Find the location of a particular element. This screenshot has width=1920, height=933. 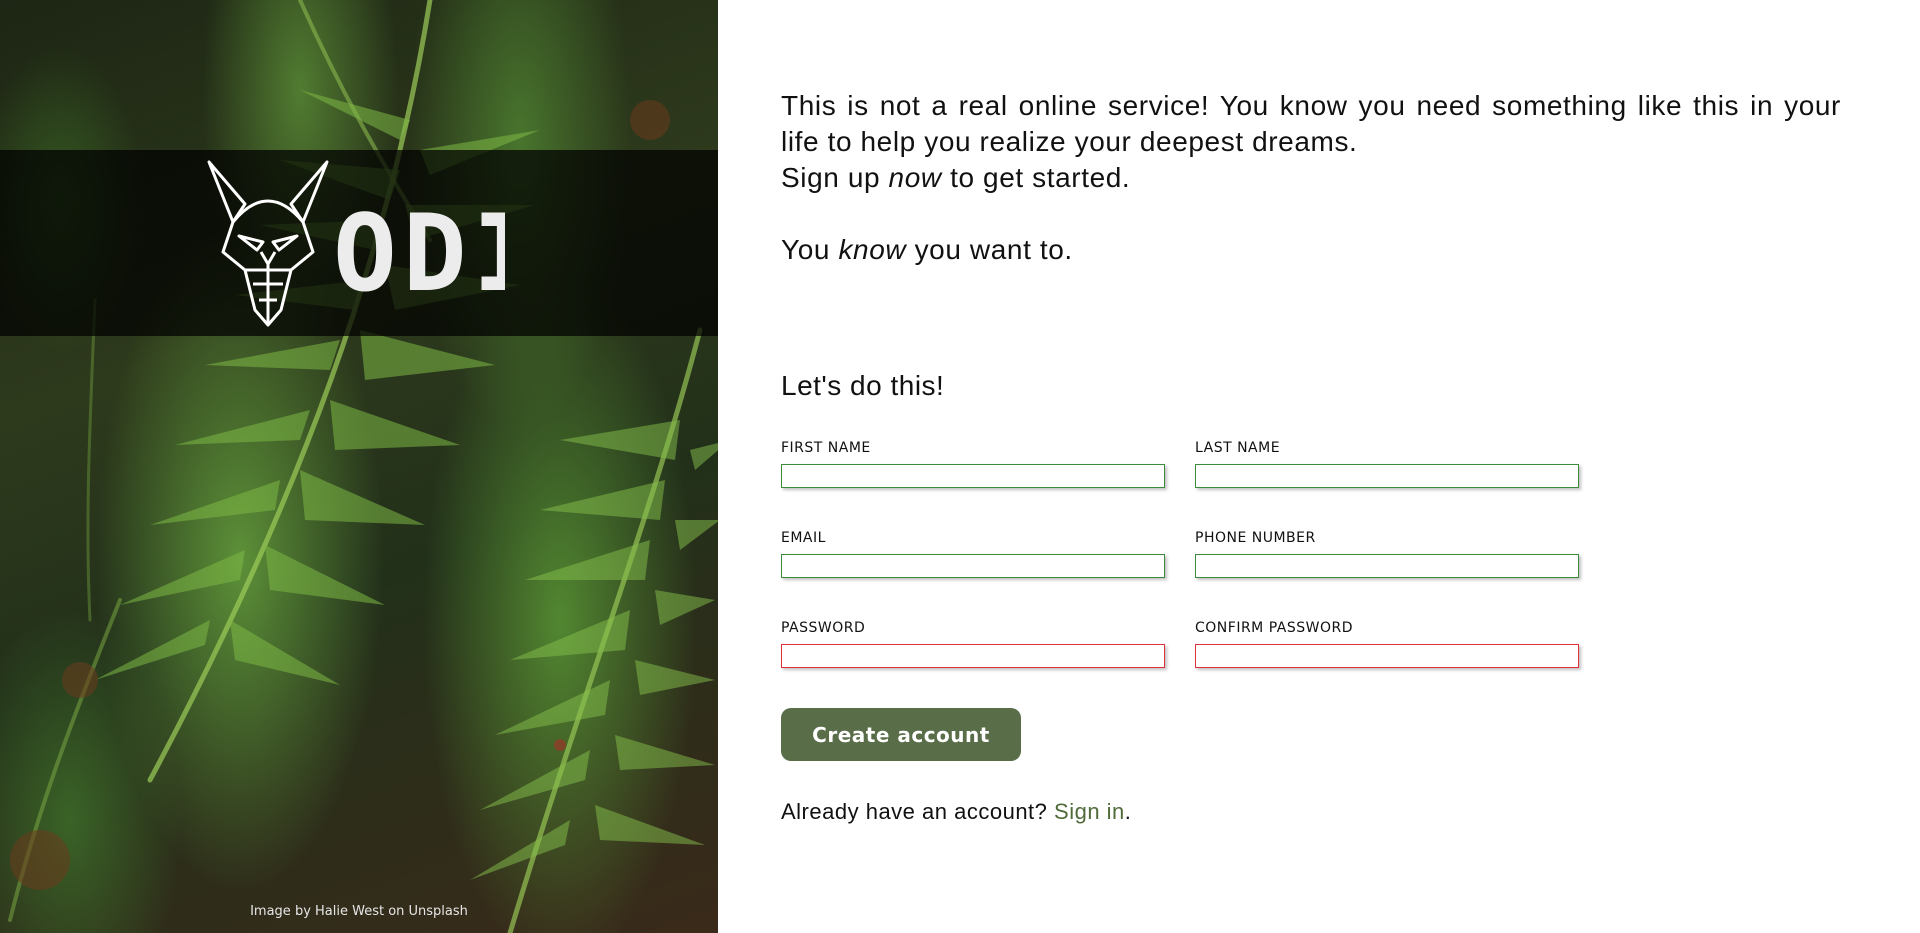

confirm-password-label: CONFIRM PASSWORD is located at coordinates (1274, 628).